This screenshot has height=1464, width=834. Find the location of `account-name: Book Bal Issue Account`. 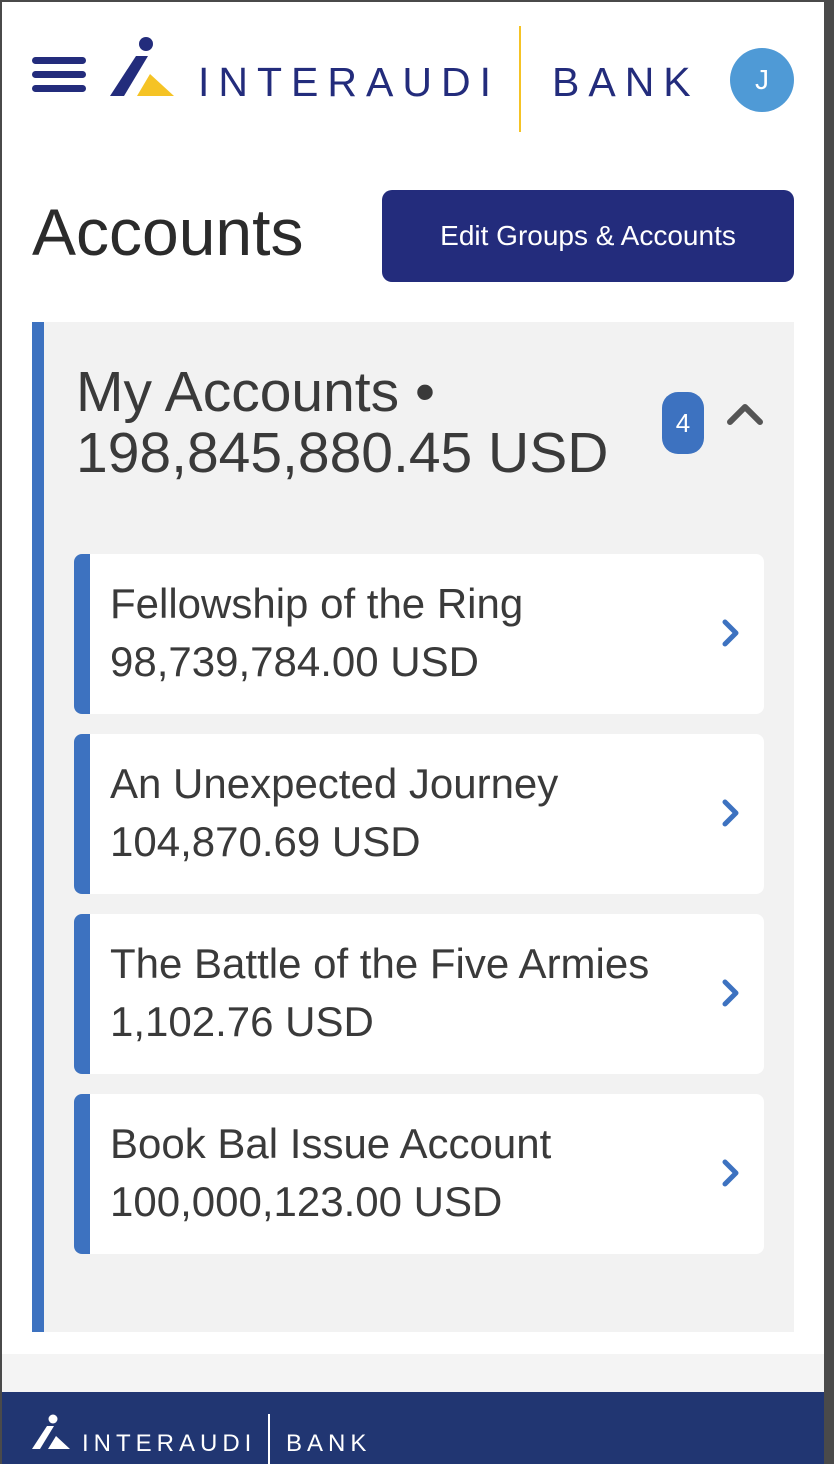

account-name: Book Bal Issue Account is located at coordinates (331, 1143).